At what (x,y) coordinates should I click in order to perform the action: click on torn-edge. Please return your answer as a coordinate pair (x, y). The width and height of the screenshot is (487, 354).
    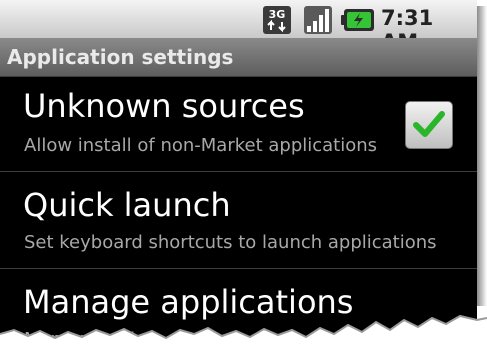
    Looking at the image, I should click on (243, 334).